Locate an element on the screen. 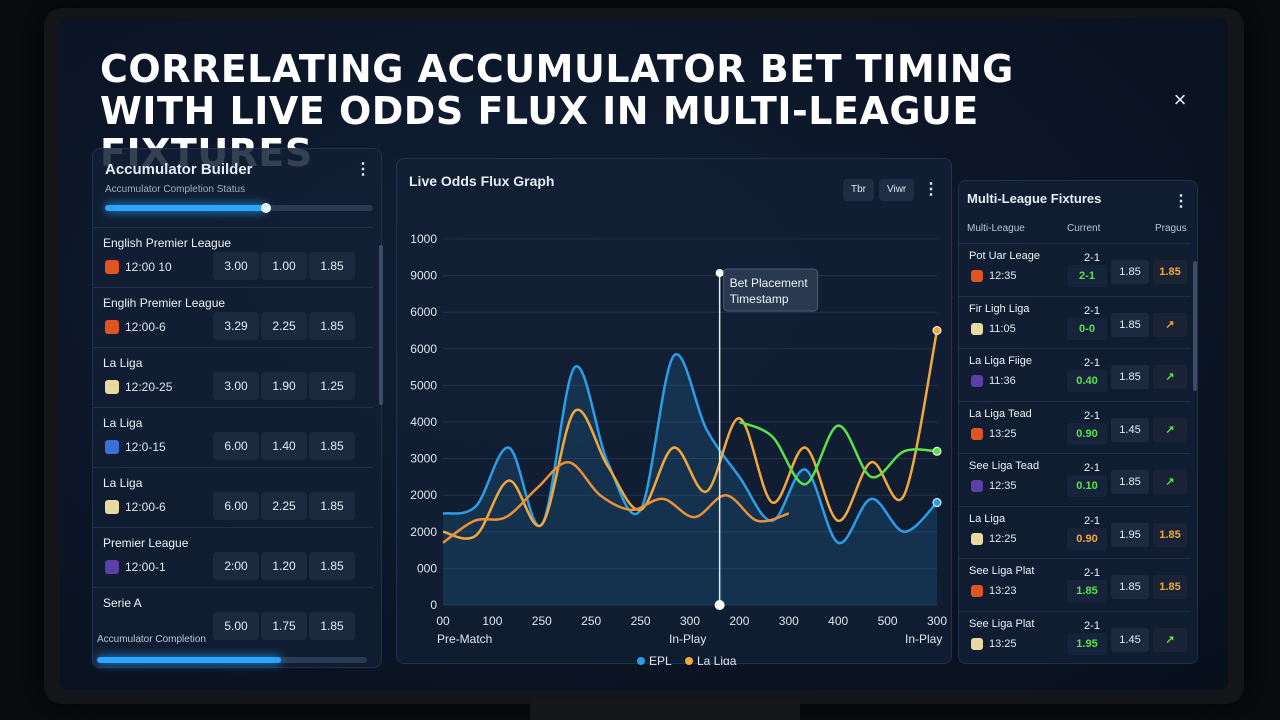  odds-button: 5.00 is located at coordinates (236, 626).